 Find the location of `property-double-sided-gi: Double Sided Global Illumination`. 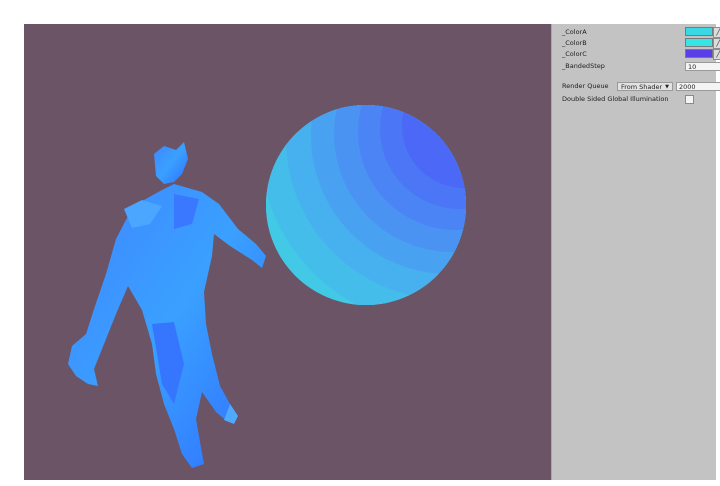

property-double-sided-gi: Double Sided Global Illumination is located at coordinates (637, 99).